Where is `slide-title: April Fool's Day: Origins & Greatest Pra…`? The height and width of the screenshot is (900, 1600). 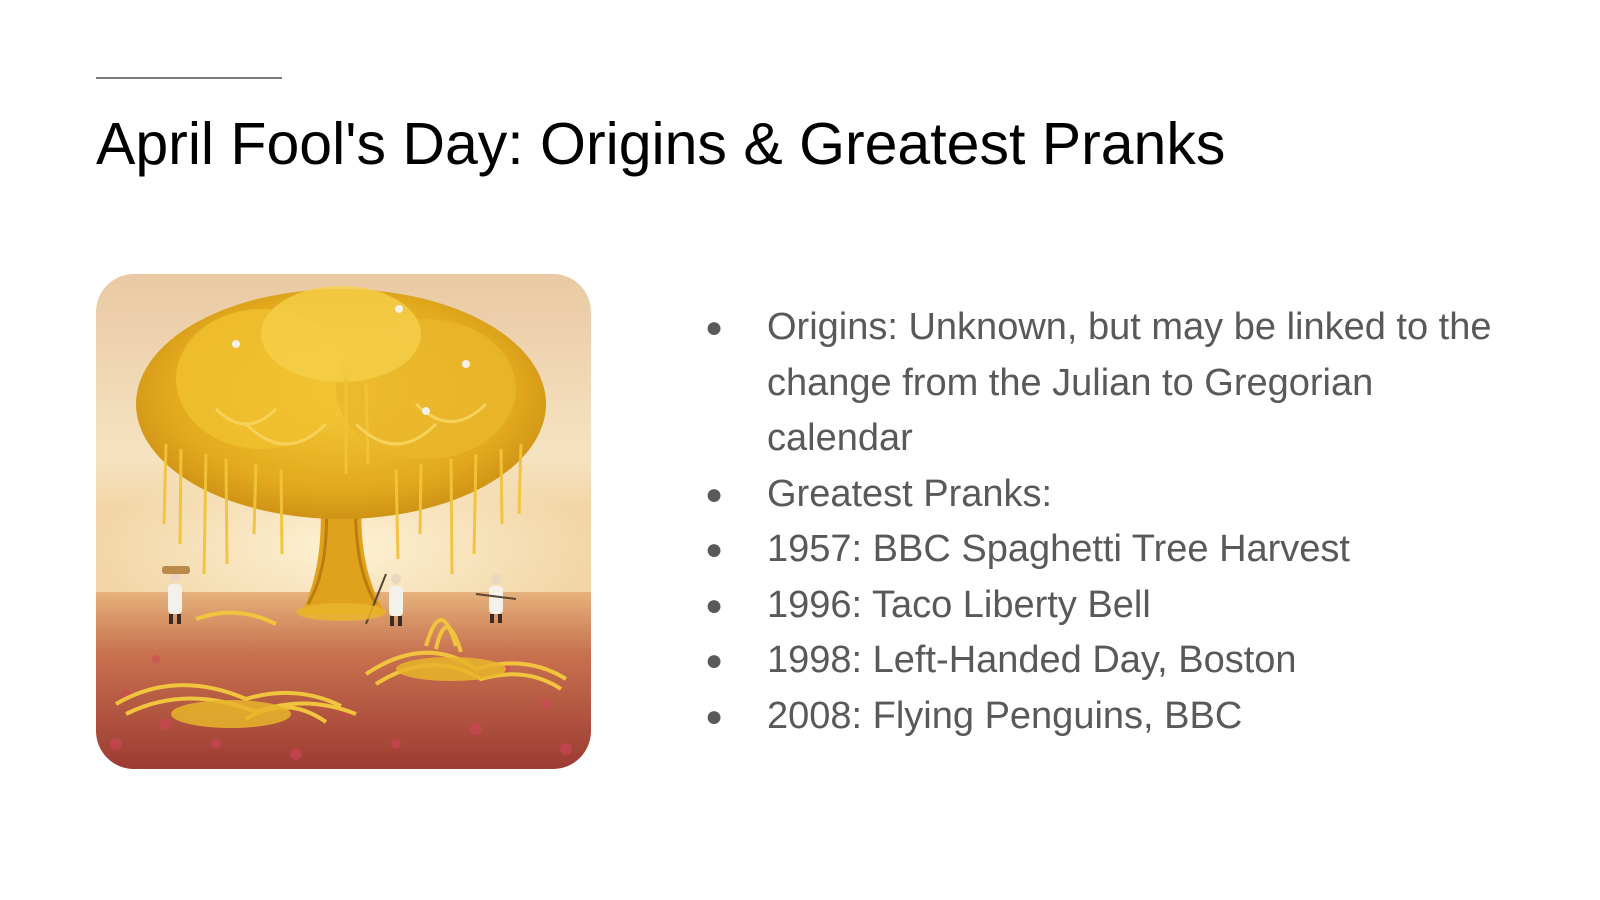 slide-title: April Fool's Day: Origins & Greatest Pra… is located at coordinates (661, 144).